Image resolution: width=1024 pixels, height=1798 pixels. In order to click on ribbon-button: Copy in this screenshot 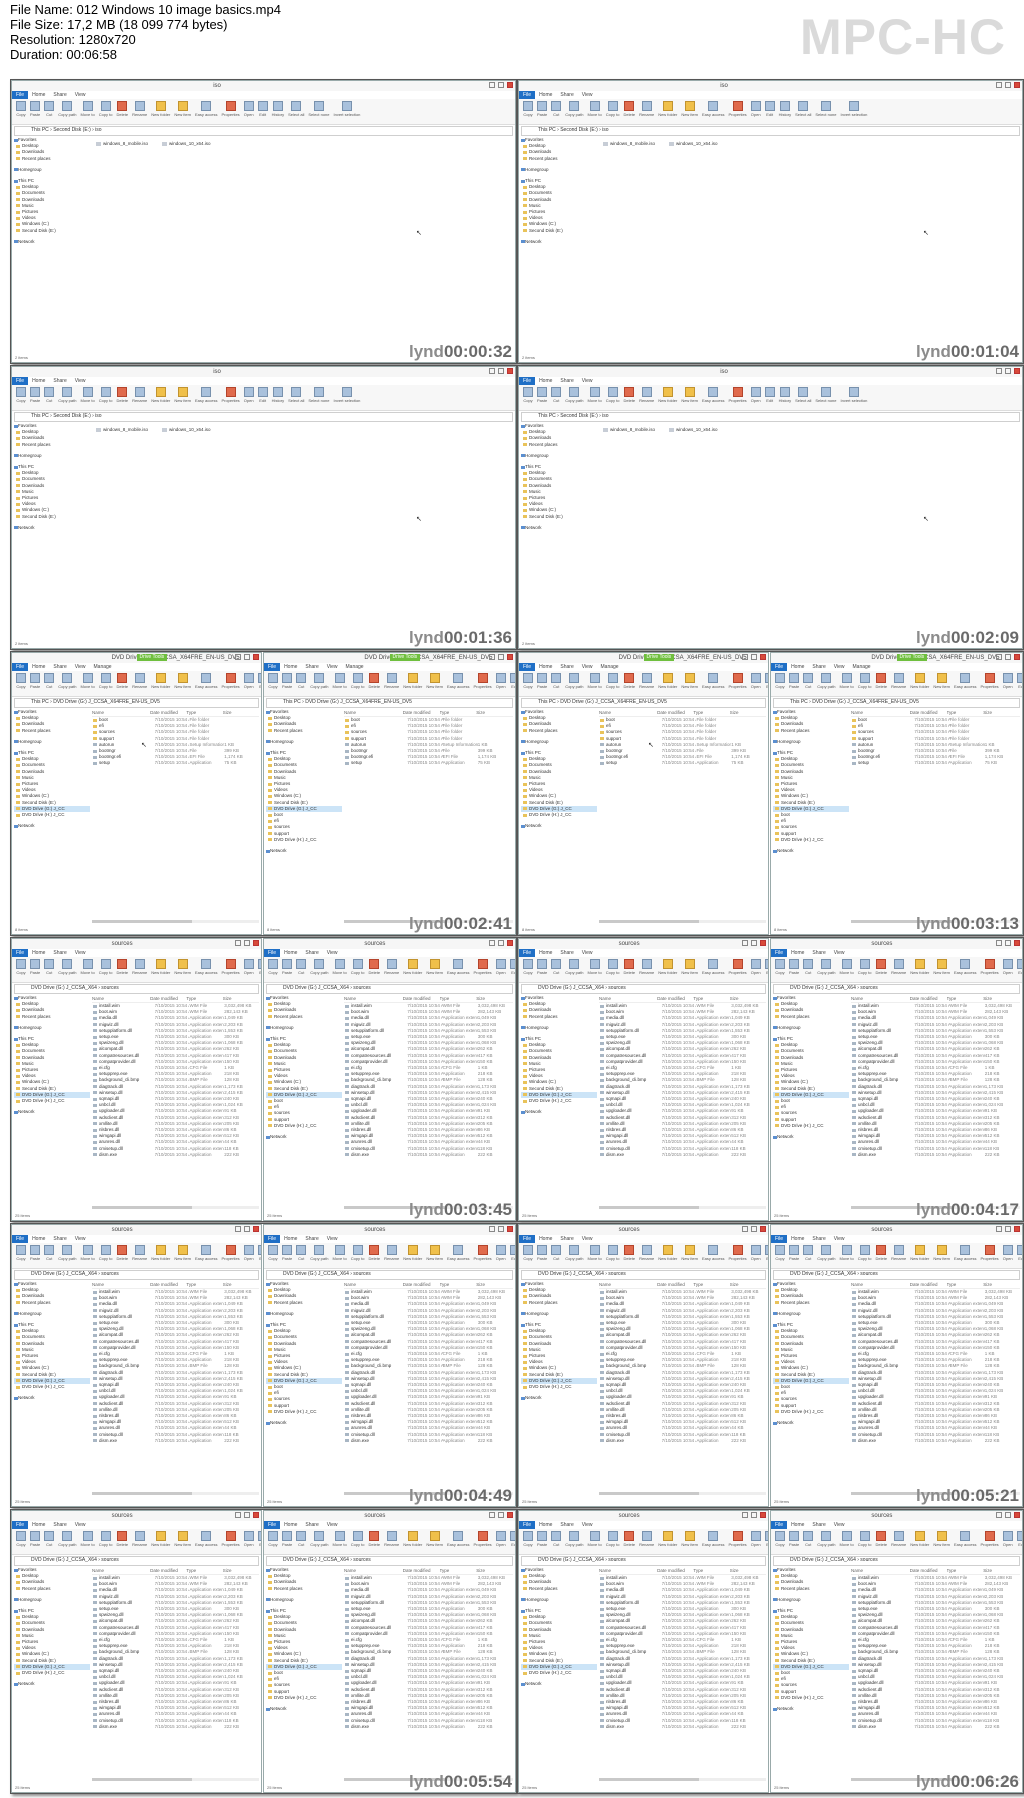, I will do `click(528, 1255)`.